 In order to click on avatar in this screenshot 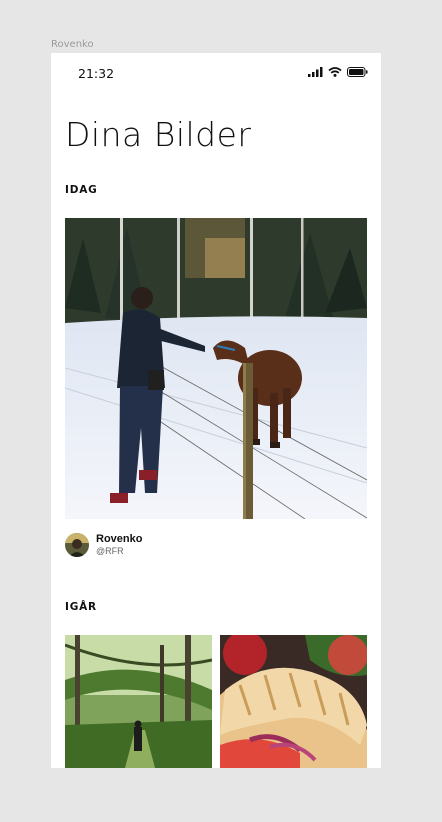, I will do `click(77, 545)`.